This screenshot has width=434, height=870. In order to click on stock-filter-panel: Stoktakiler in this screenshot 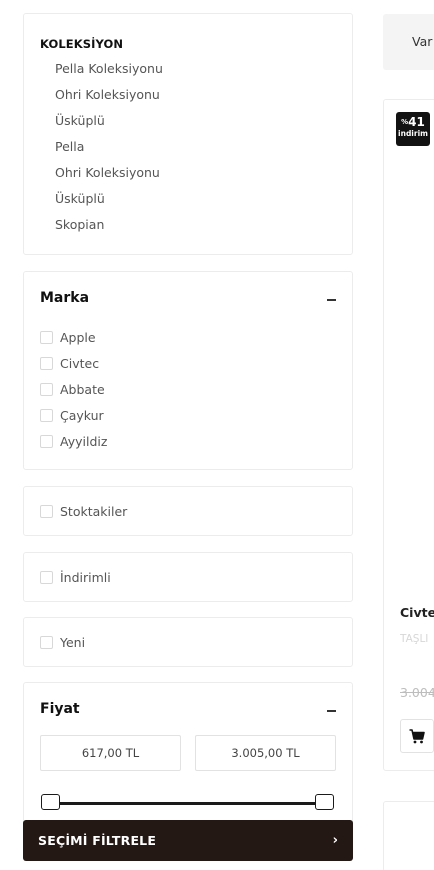, I will do `click(188, 511)`.